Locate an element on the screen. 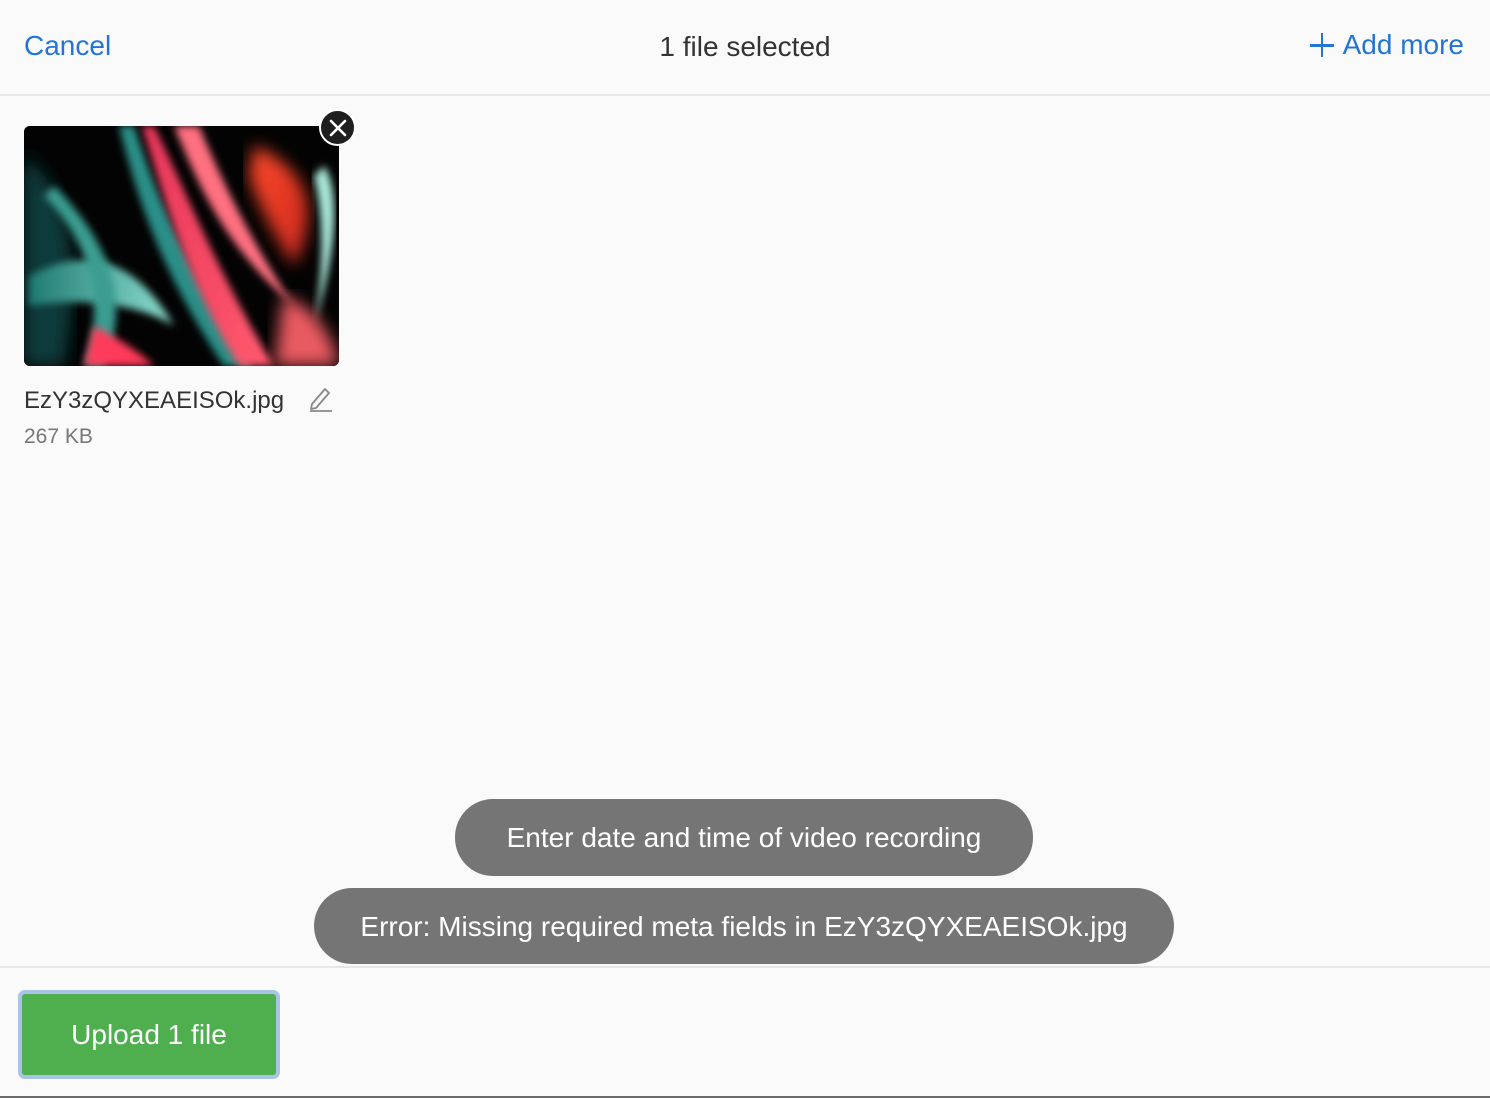 This screenshot has height=1098, width=1490. close-icon is located at coordinates (337, 127).